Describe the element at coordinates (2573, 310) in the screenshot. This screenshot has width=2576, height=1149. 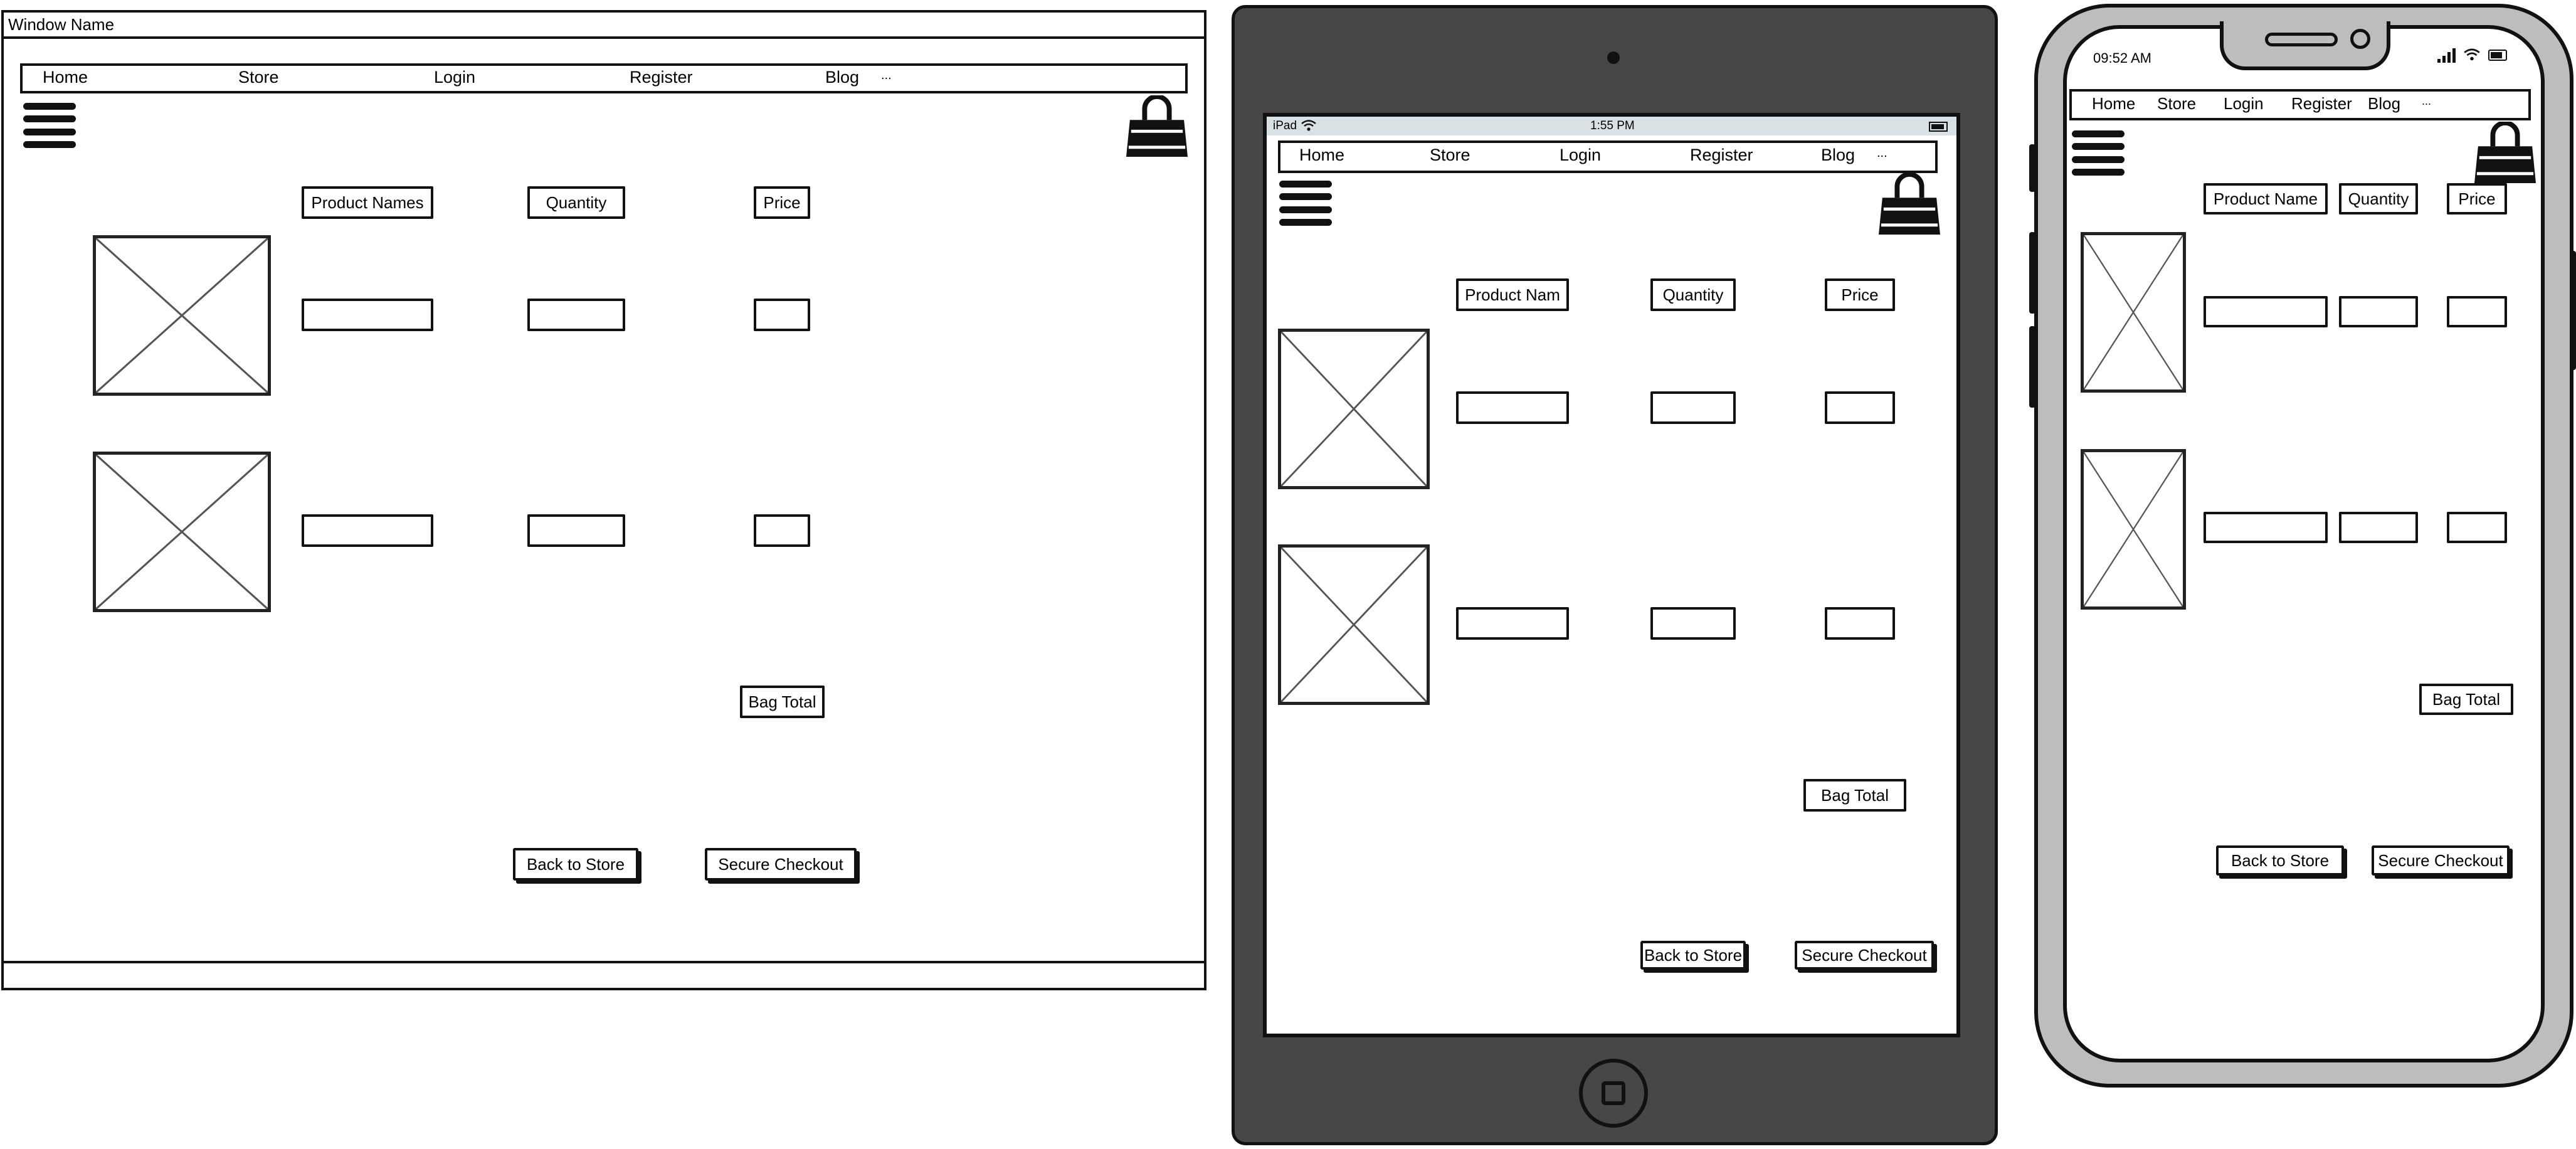
I see `phone-side-button-right` at that location.